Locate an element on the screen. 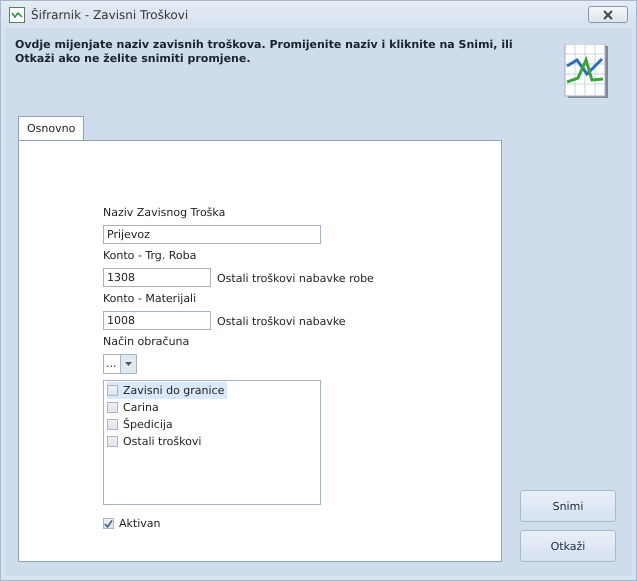 The width and height of the screenshot is (637, 581). account-field: 1308 is located at coordinates (157, 277).